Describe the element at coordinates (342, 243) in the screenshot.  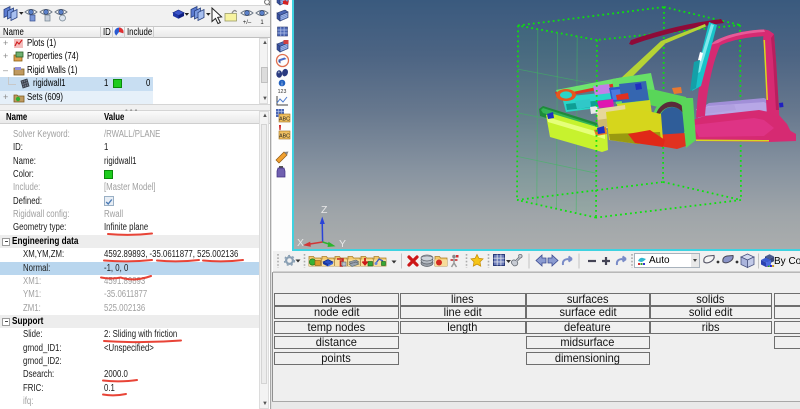
I see `svg-text: Y` at that location.